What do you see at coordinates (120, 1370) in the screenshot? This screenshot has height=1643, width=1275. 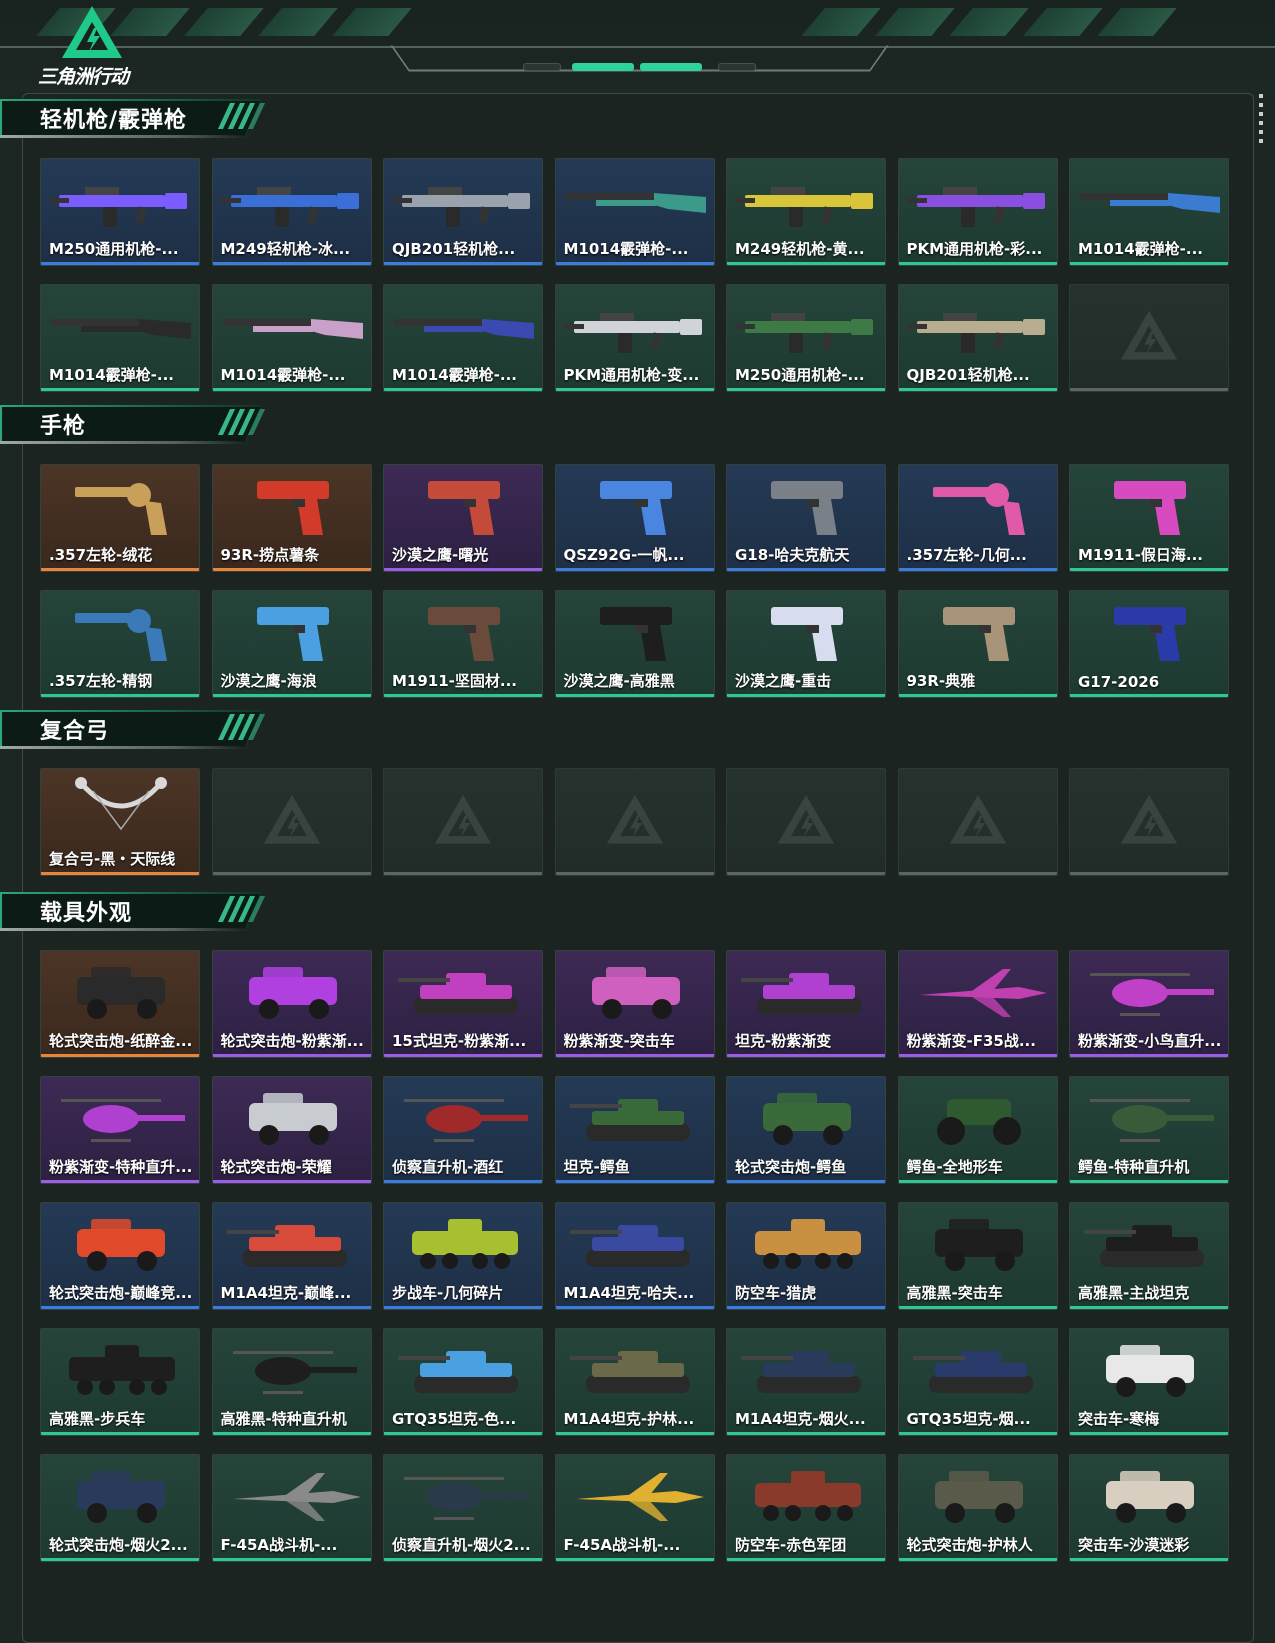 I see `infantry-vehicle-icon` at bounding box center [120, 1370].